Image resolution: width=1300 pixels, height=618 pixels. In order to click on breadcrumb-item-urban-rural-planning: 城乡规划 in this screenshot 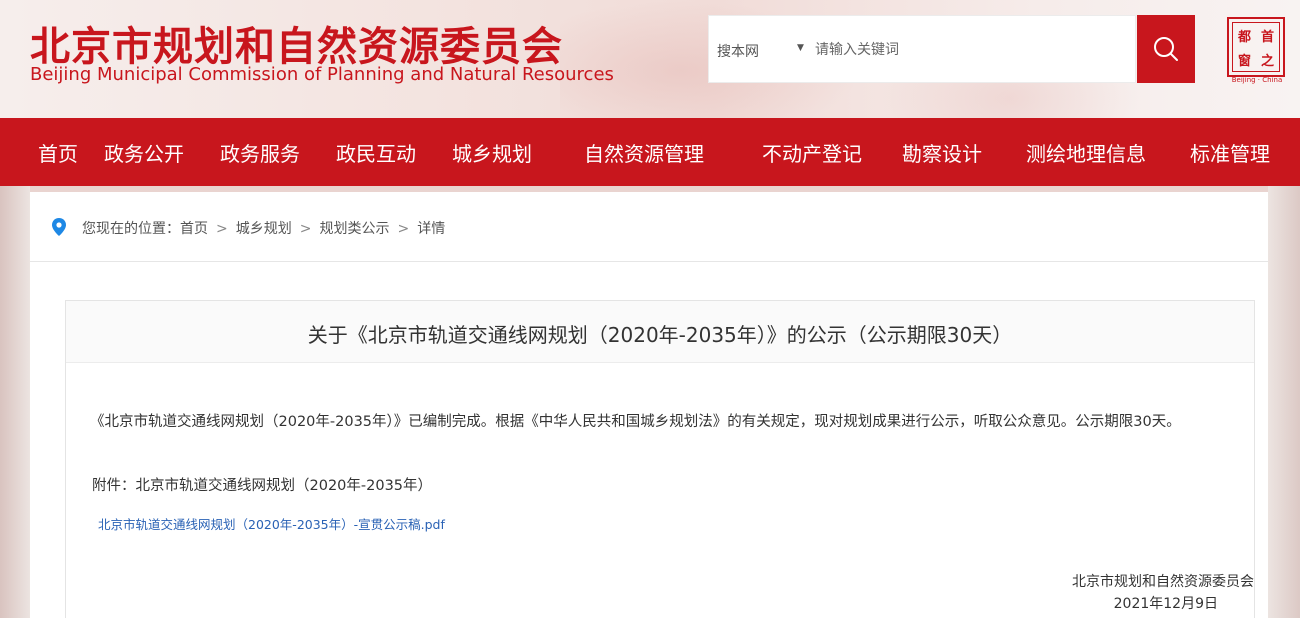, I will do `click(264, 228)`.